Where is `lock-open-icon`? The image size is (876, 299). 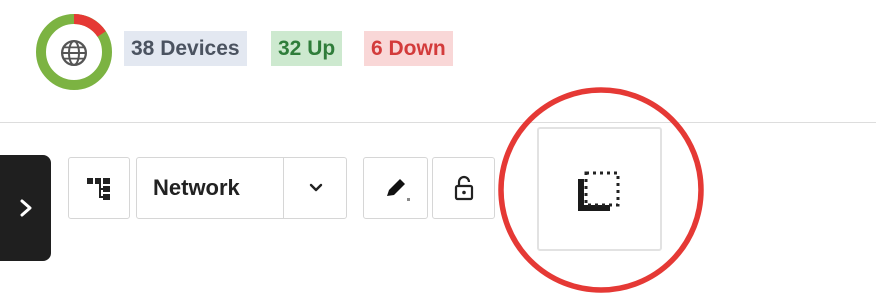
lock-open-icon is located at coordinates (463, 188).